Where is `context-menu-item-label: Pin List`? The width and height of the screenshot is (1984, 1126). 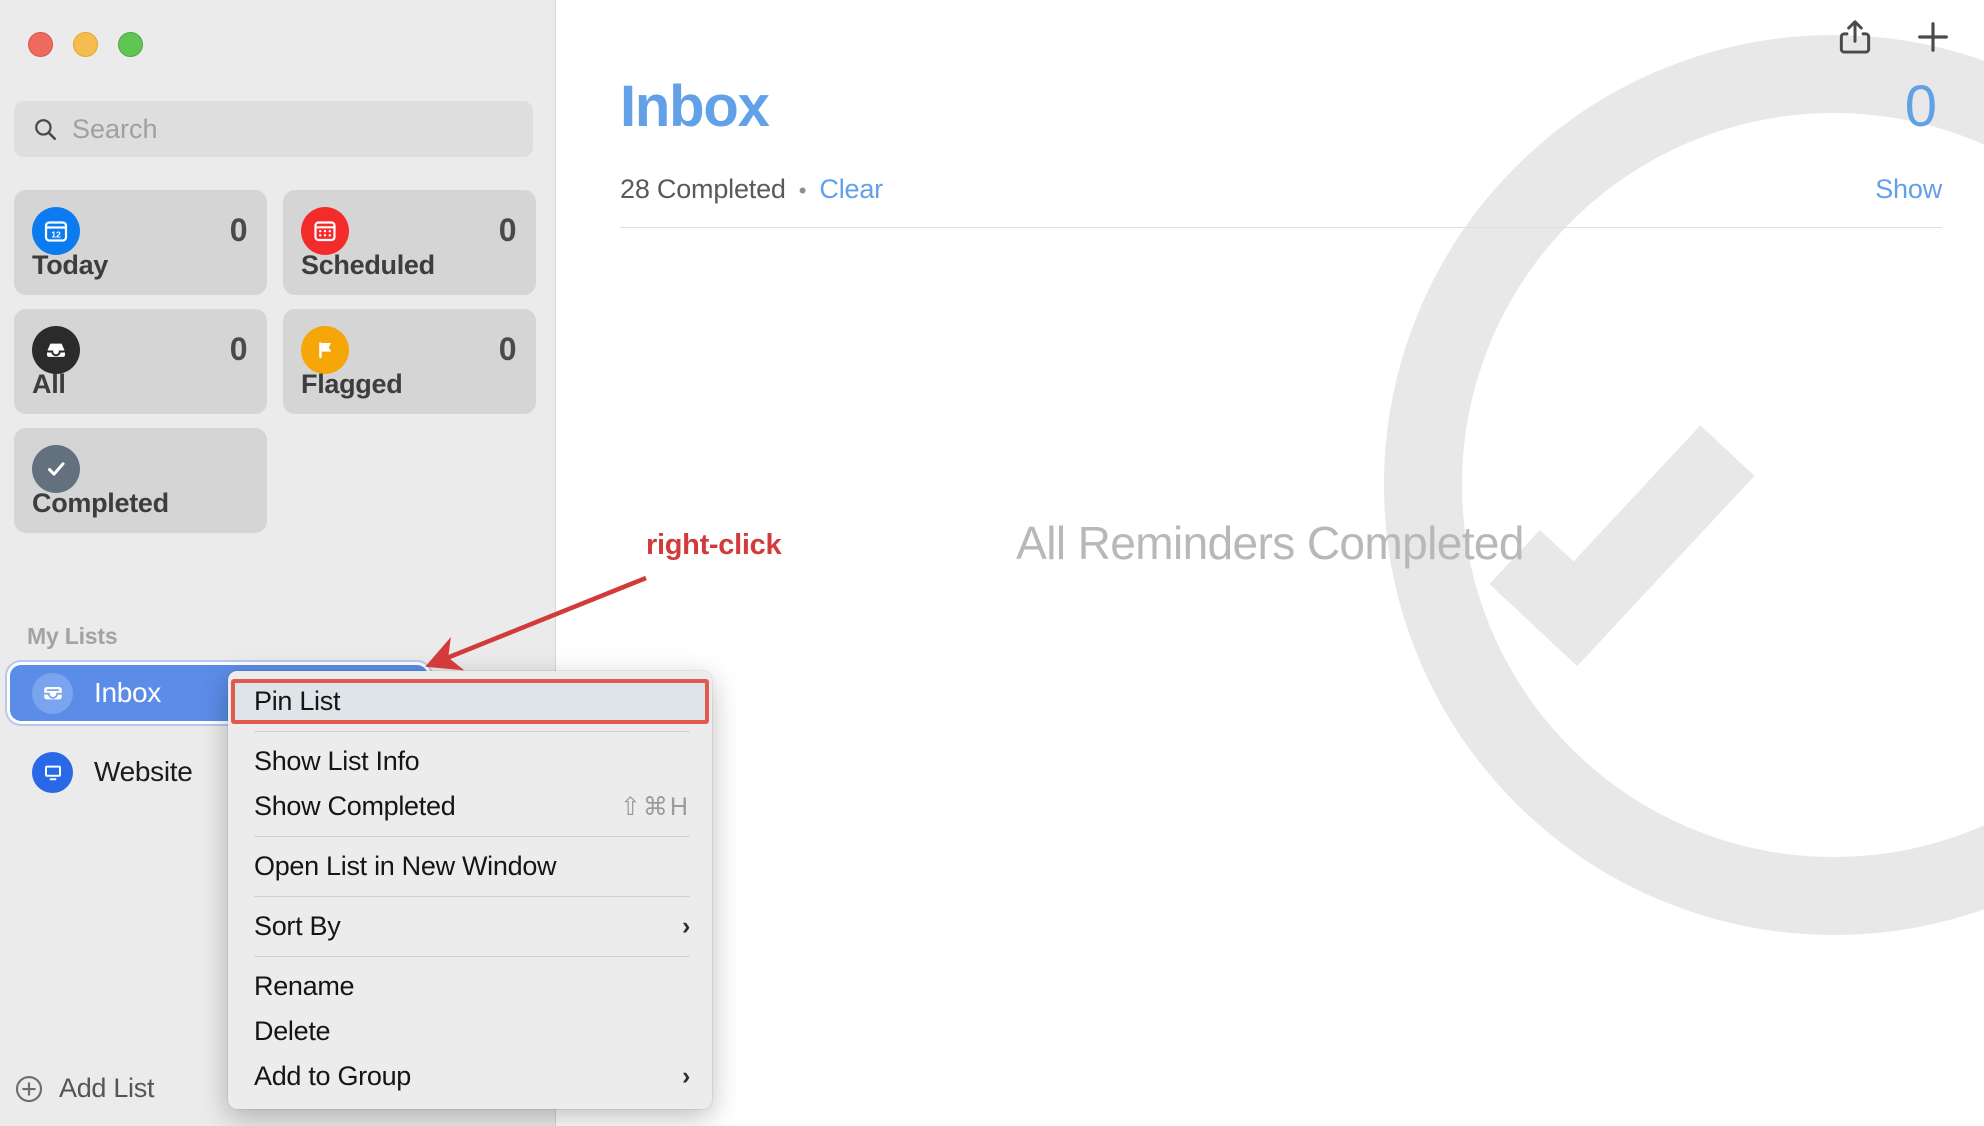
context-menu-item-label: Pin List is located at coordinates (297, 701).